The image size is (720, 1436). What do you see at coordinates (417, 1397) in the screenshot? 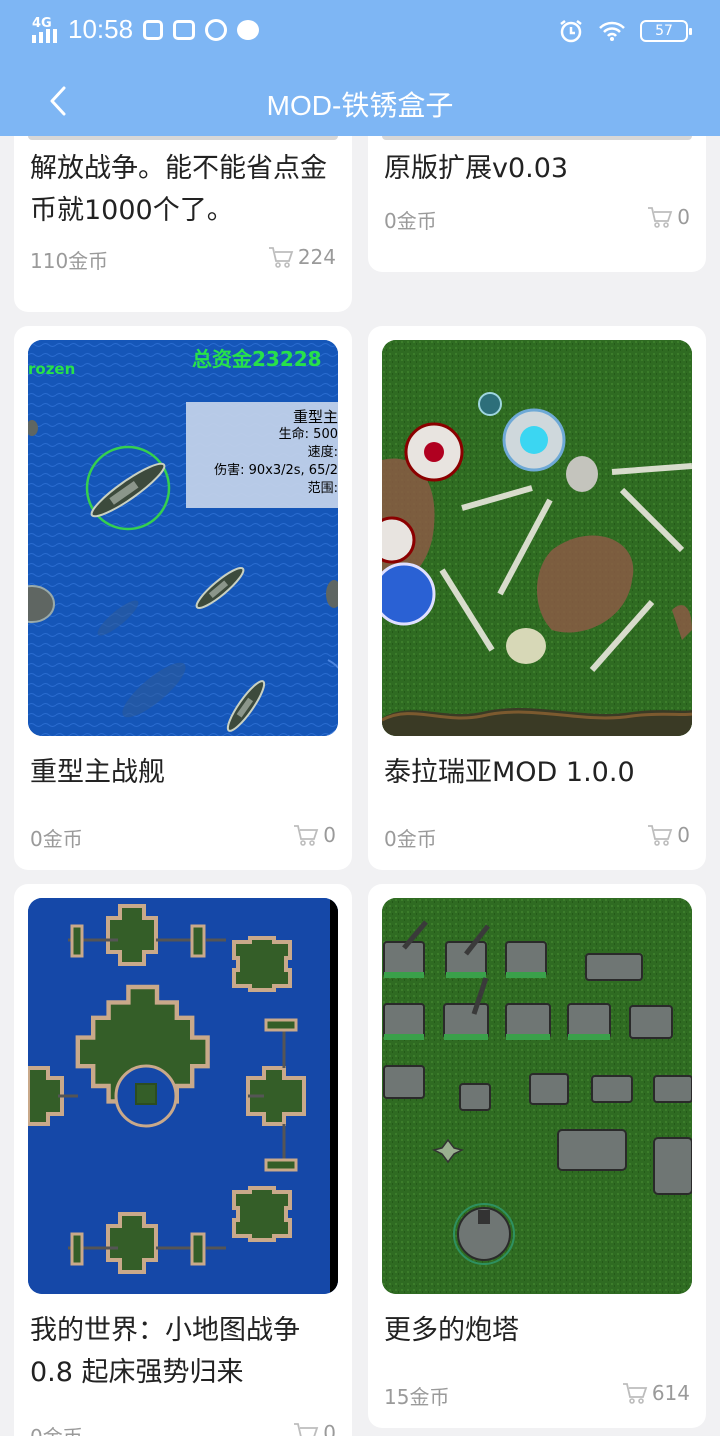
I see `mod-price: 15金币` at bounding box center [417, 1397].